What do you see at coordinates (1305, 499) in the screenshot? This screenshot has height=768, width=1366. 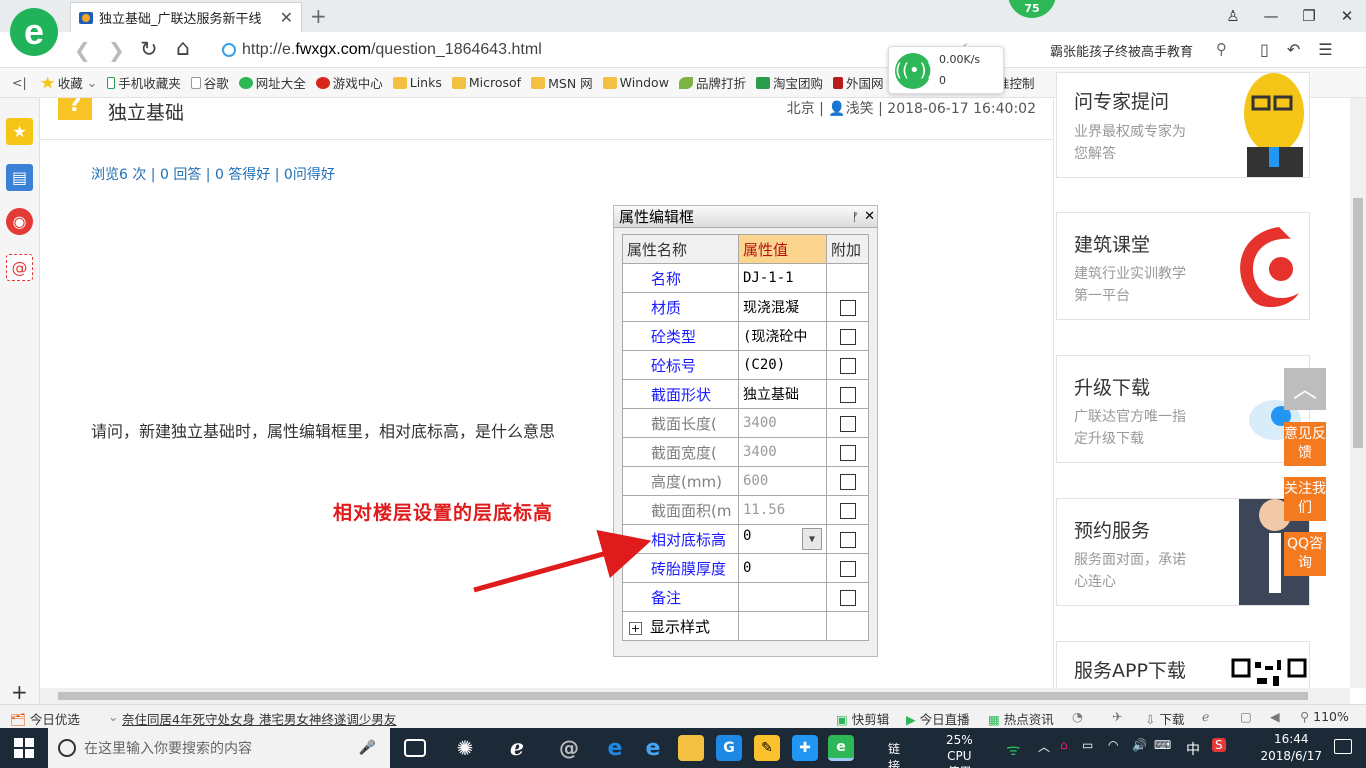 I see `follow-us-button: 关注我们` at bounding box center [1305, 499].